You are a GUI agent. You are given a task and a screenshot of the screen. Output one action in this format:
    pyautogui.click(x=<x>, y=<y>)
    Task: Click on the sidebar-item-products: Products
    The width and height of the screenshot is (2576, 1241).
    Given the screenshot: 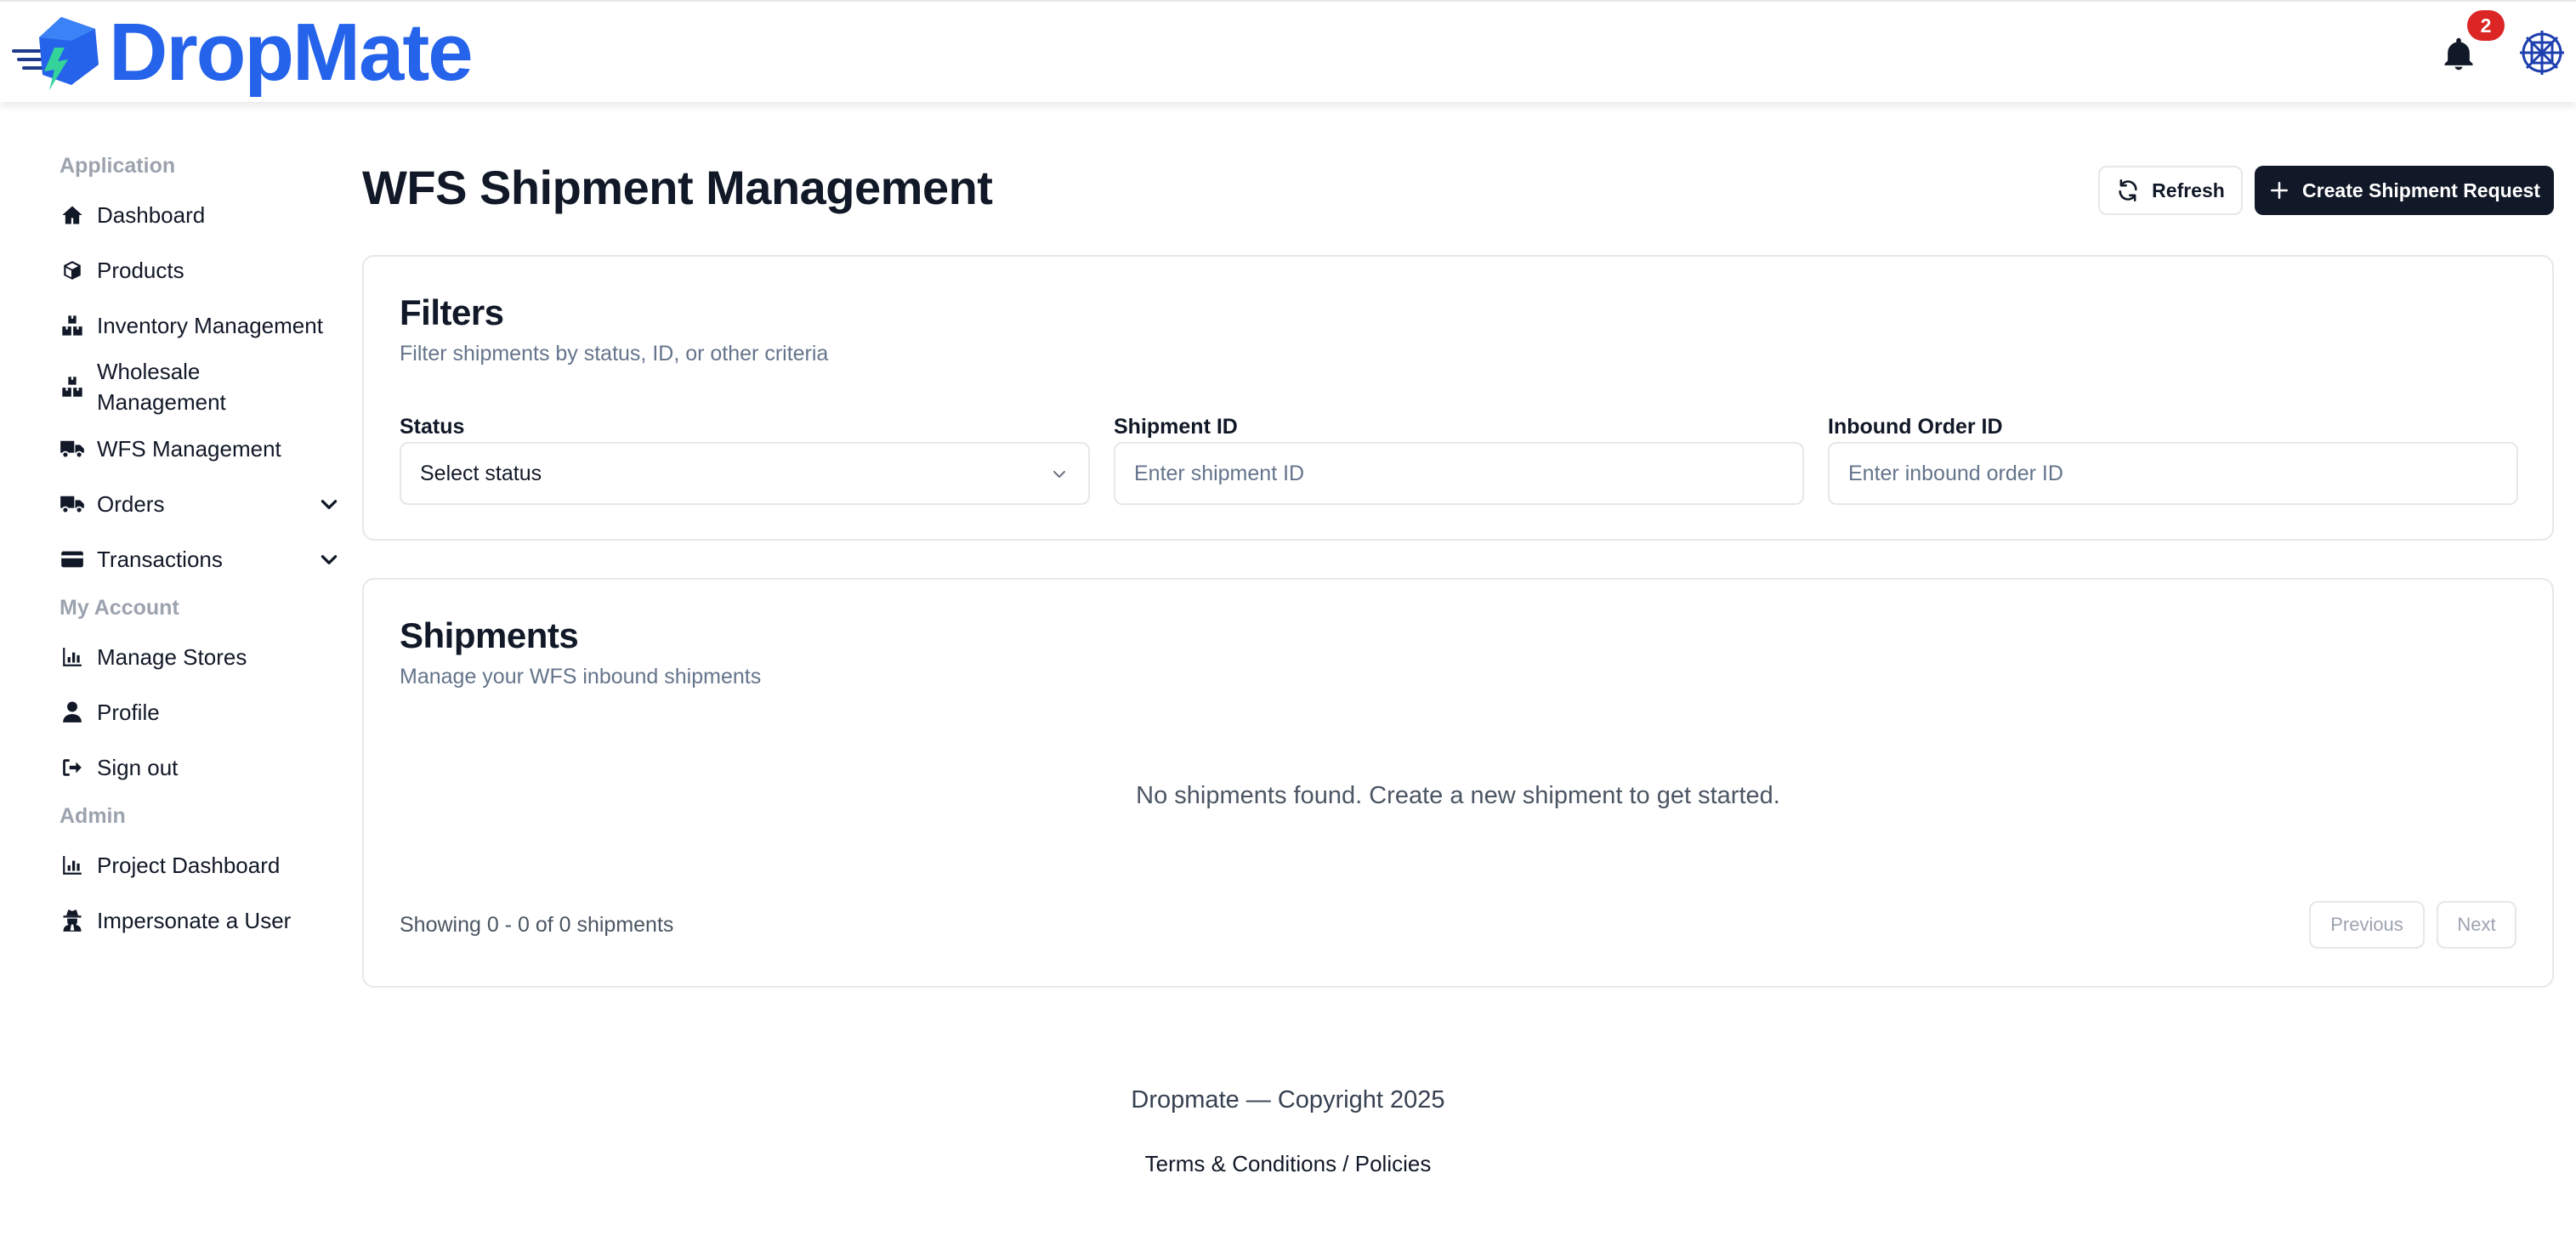 What is the action you would take?
    pyautogui.click(x=200, y=270)
    